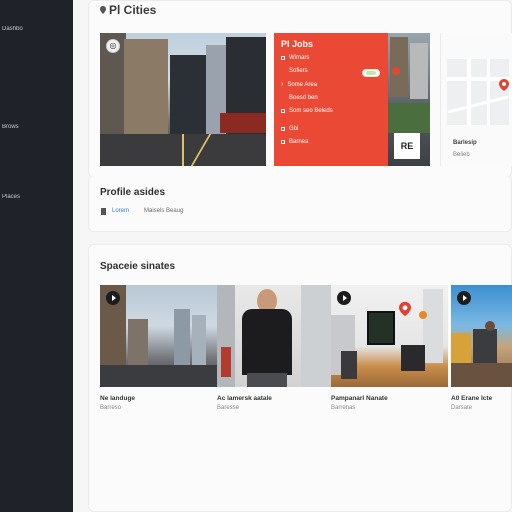  What do you see at coordinates (30, 127) in the screenshot?
I see `sidebar-item-browse: Brows` at bounding box center [30, 127].